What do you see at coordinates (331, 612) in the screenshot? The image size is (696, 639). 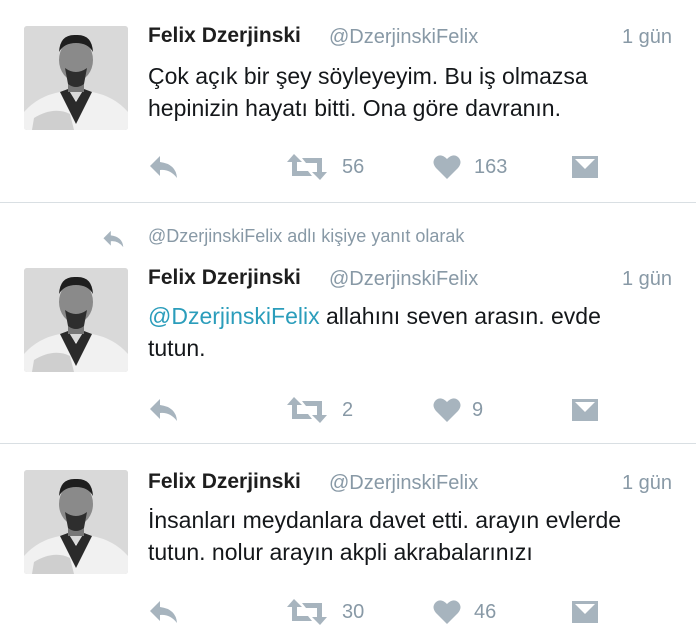 I see `retweet-button: 30` at bounding box center [331, 612].